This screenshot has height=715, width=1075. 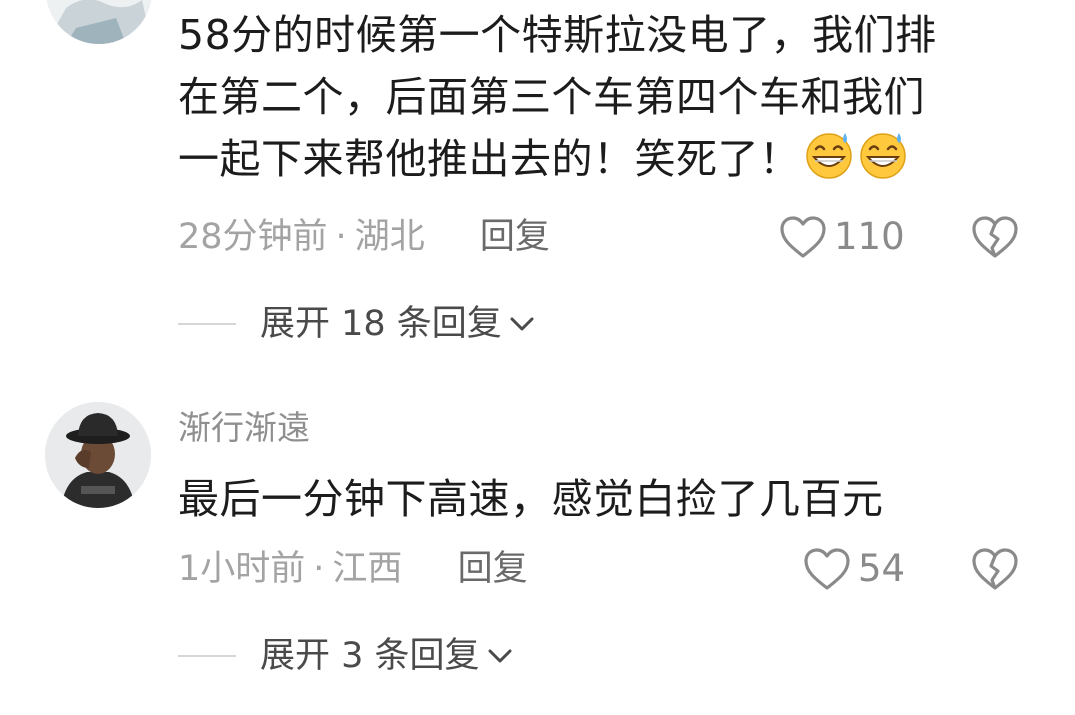 I want to click on comment-text-line: 最后一分钟下高速，感觉白捡了几百元, so click(x=531, y=499).